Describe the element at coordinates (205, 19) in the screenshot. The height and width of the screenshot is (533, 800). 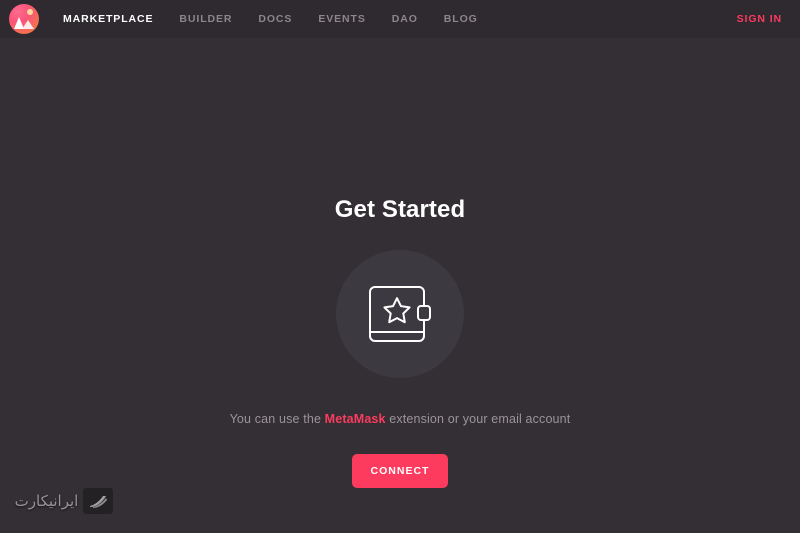
I see `nav-item-builder: BUILDER` at that location.